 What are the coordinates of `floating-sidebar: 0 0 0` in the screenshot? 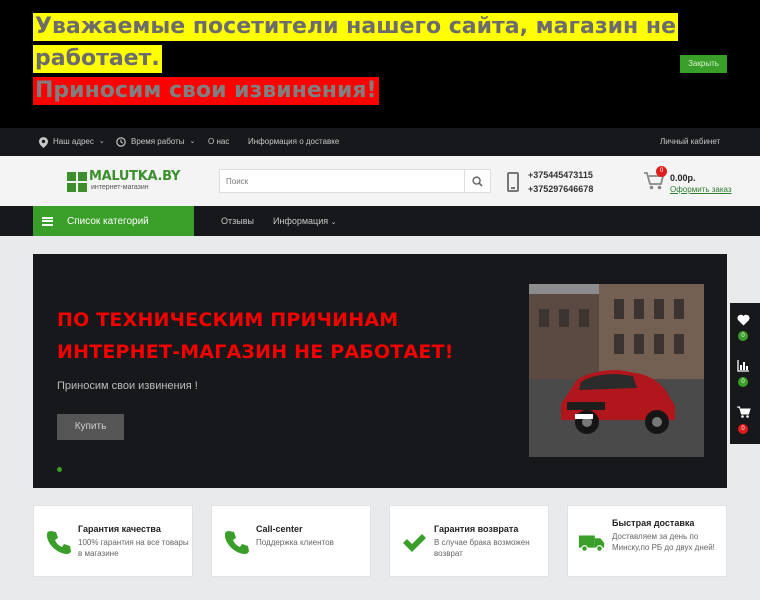 It's located at (745, 373).